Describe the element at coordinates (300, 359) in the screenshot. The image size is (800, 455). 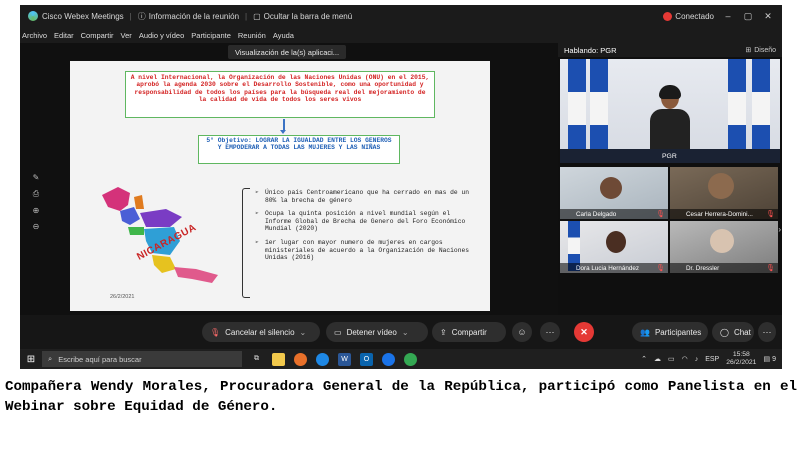
I see `firefox-icon` at that location.